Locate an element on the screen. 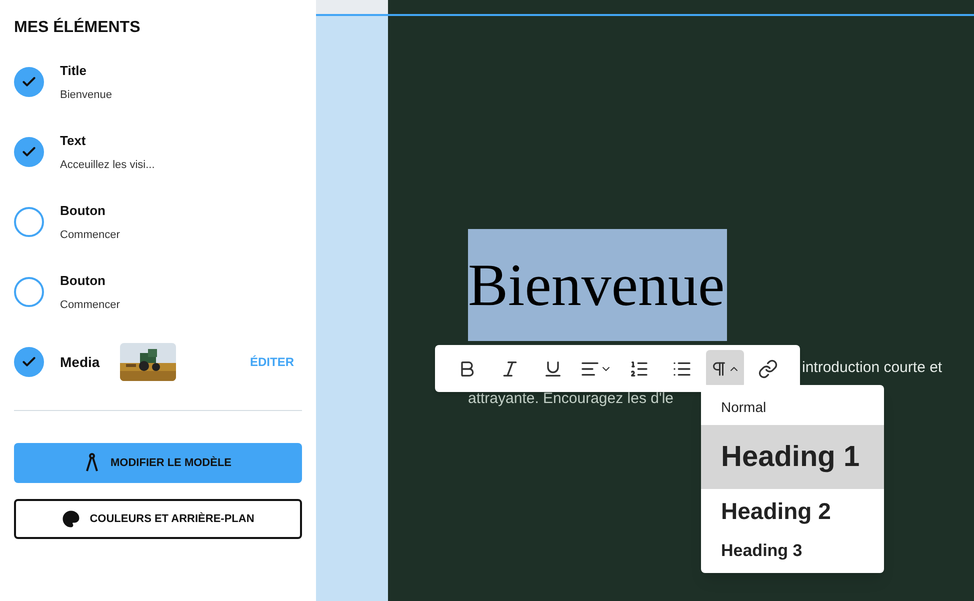  menu-item: Normal is located at coordinates (792, 407).